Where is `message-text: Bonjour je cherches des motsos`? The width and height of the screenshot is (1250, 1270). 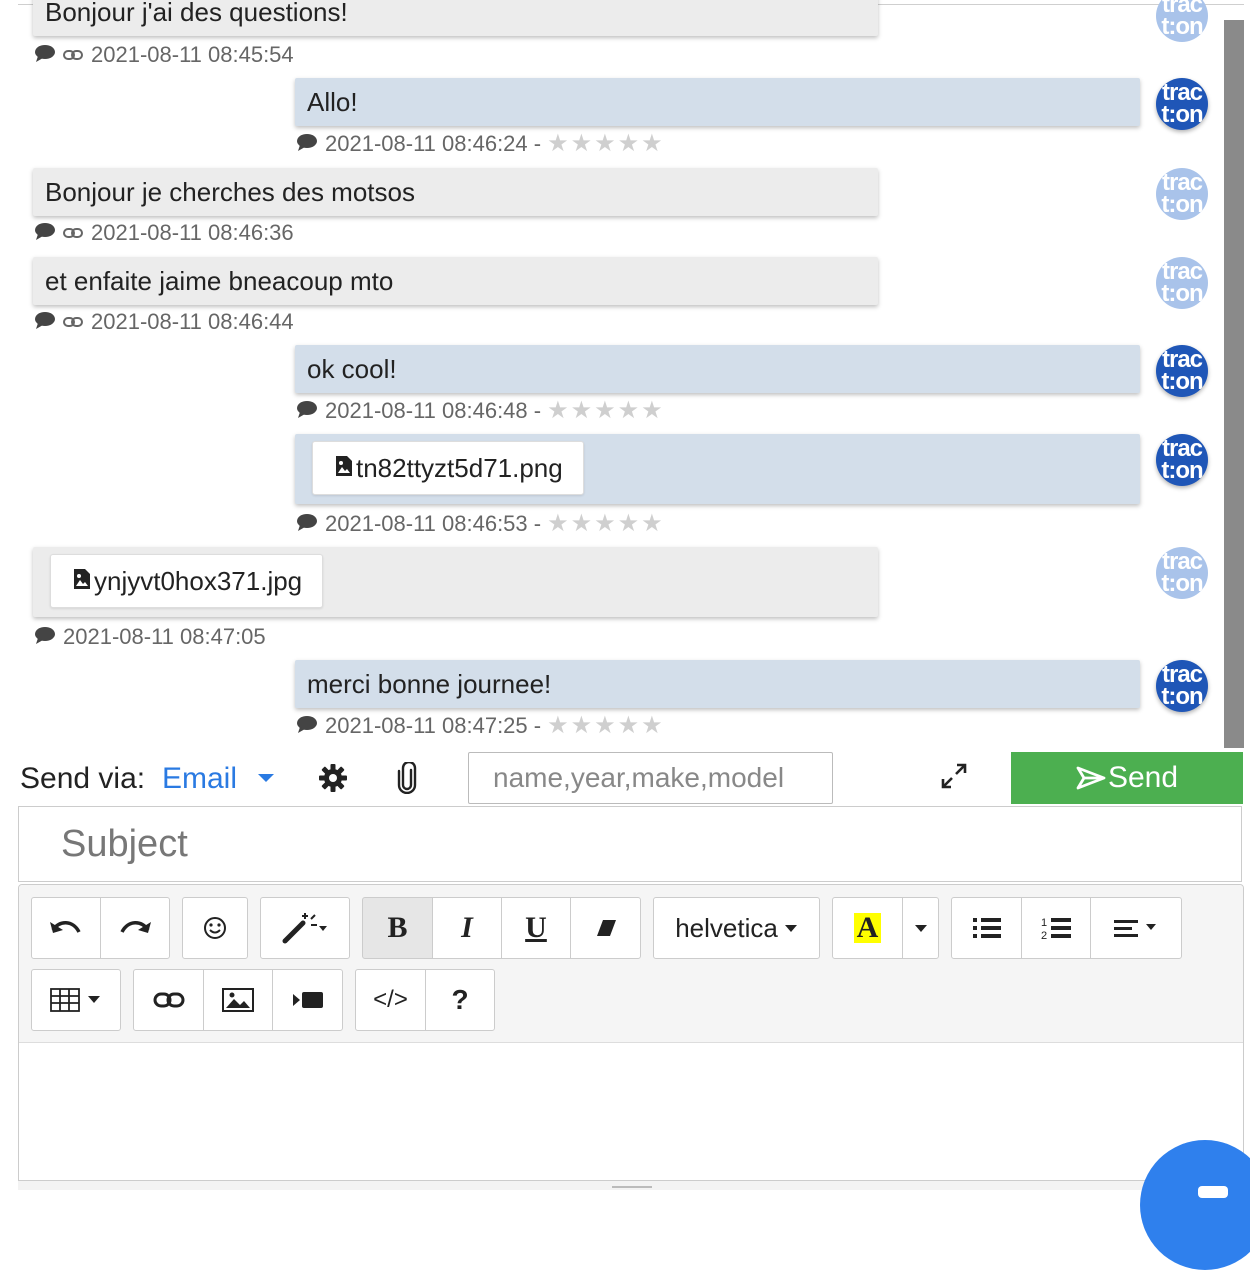 message-text: Bonjour je cherches des motsos is located at coordinates (230, 192).